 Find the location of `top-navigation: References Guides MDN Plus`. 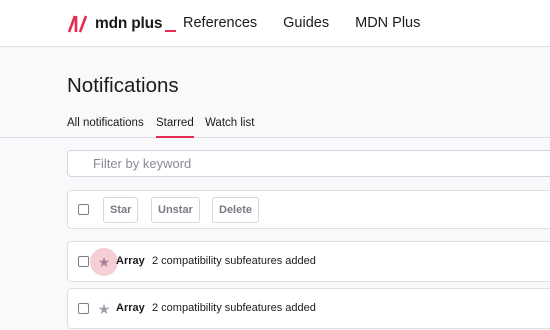

top-navigation: References Guides MDN Plus is located at coordinates (314, 23).